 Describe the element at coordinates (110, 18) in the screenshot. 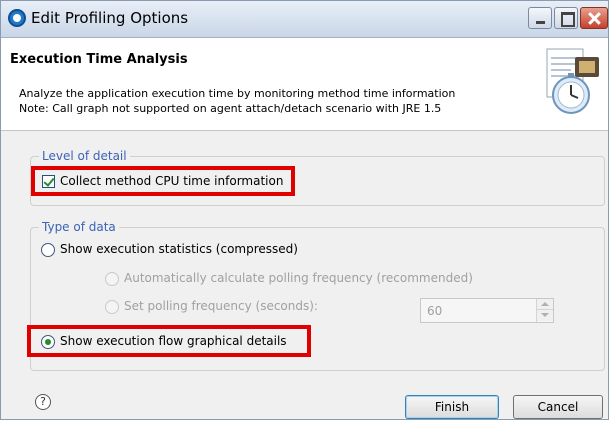

I see `window-title: Edit Profiling Options` at that location.